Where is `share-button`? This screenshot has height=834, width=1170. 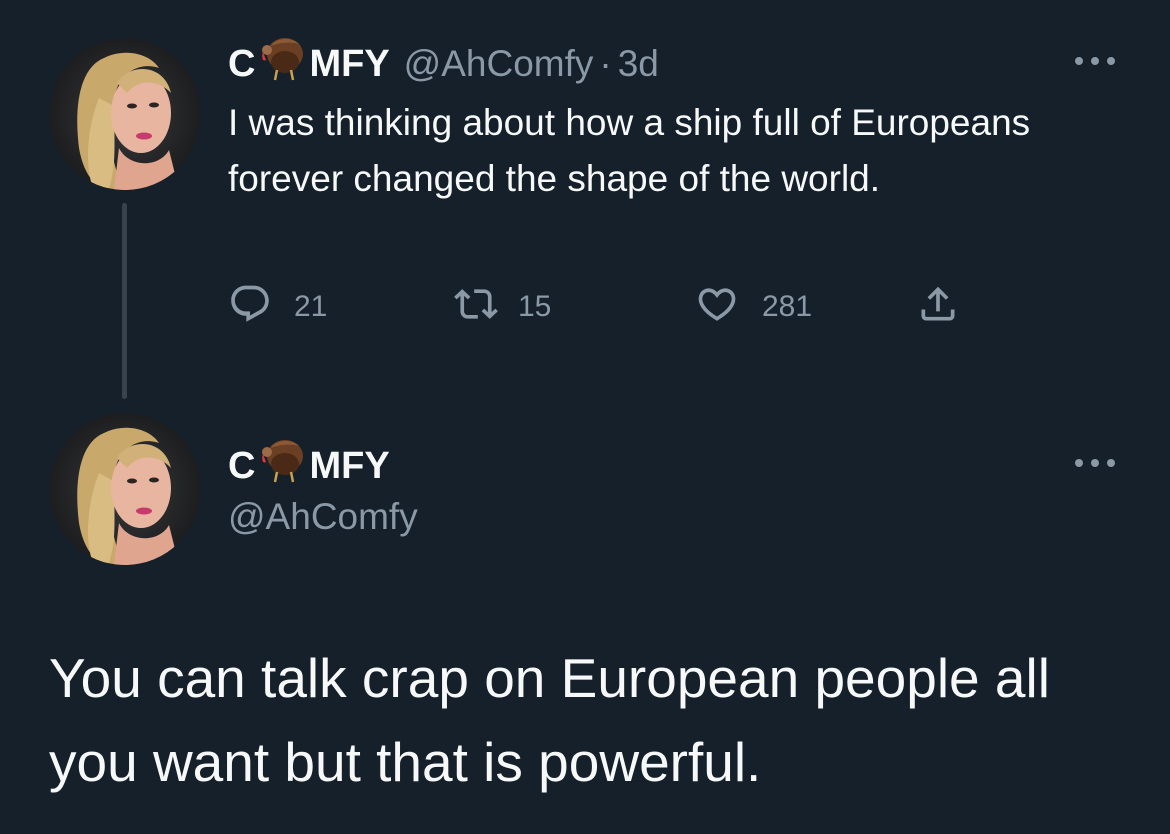 share-button is located at coordinates (938, 306).